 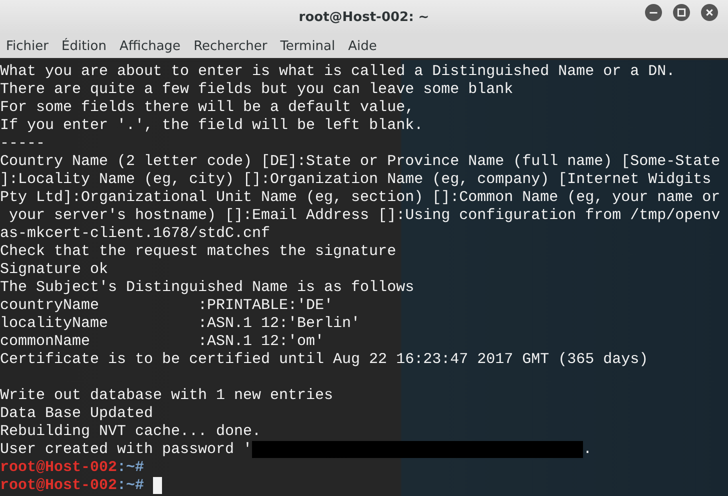 I want to click on terminal-line: Check that the request matches the signature, so click(x=198, y=252).